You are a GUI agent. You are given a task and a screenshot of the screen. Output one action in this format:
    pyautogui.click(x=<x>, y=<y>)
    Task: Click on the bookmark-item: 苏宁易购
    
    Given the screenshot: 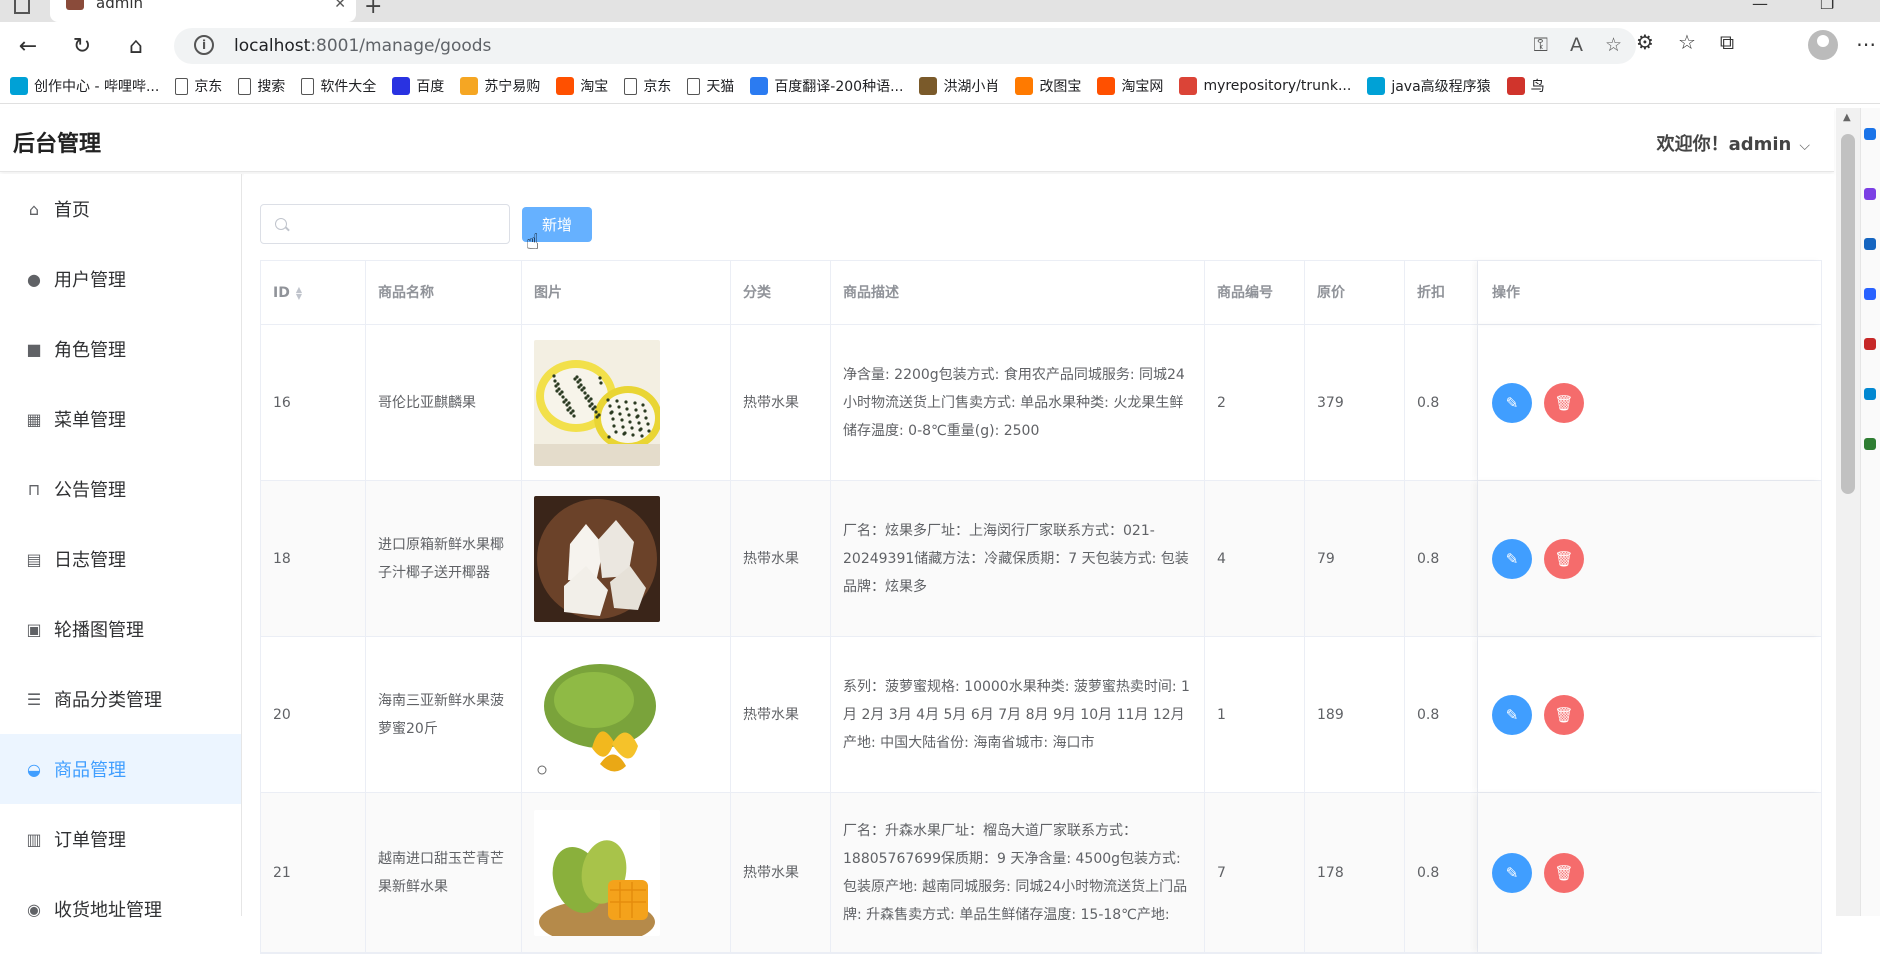 What is the action you would take?
    pyautogui.click(x=500, y=86)
    